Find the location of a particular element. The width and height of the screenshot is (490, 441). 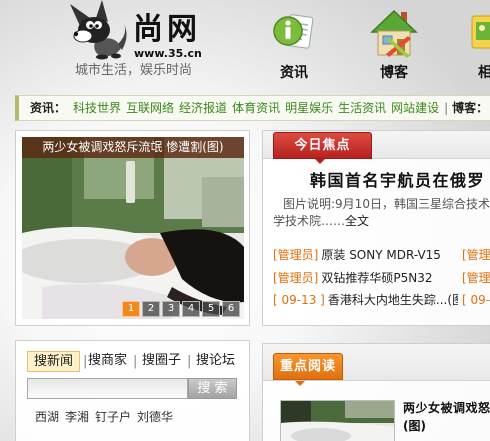

channel-link-economy: 经济报道 is located at coordinates (203, 108).